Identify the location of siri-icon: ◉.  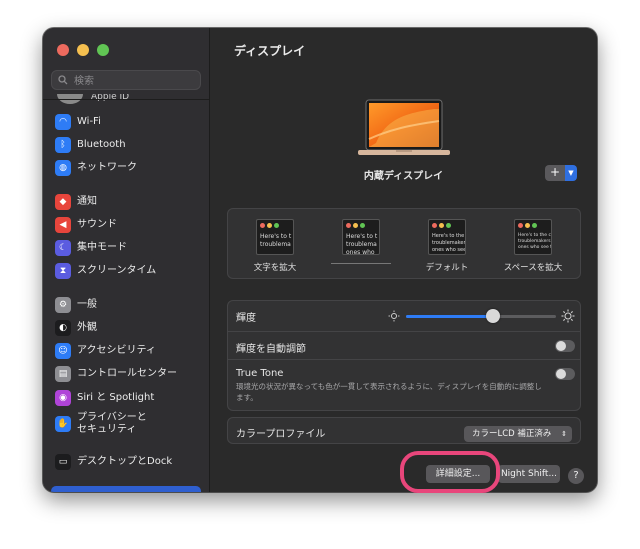
(63, 398).